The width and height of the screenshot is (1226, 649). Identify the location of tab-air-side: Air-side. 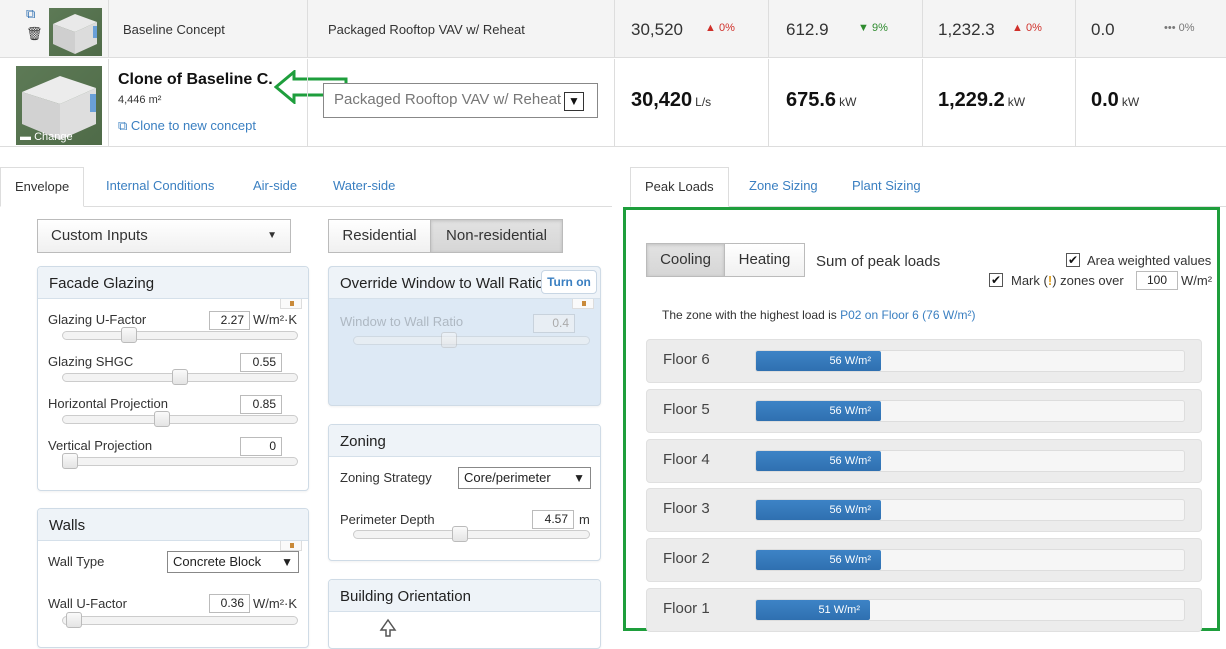
(275, 187).